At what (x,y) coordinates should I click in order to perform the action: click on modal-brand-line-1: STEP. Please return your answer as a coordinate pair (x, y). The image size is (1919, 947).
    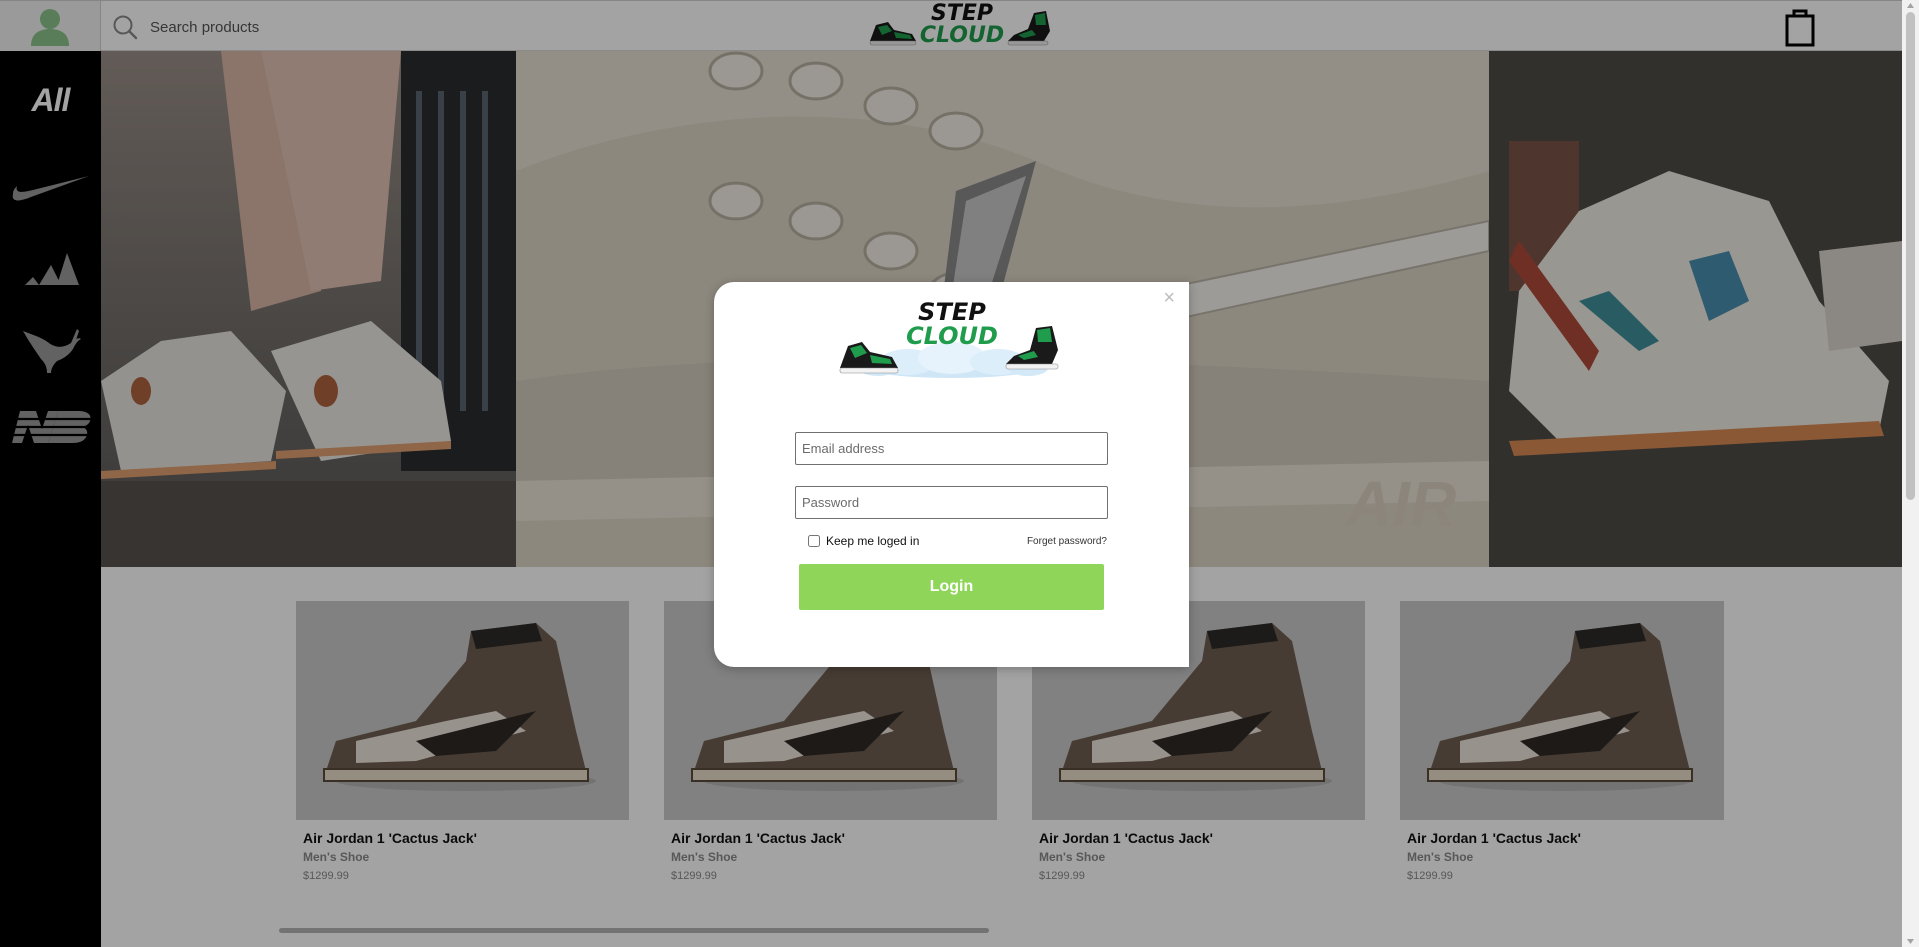
    Looking at the image, I should click on (952, 312).